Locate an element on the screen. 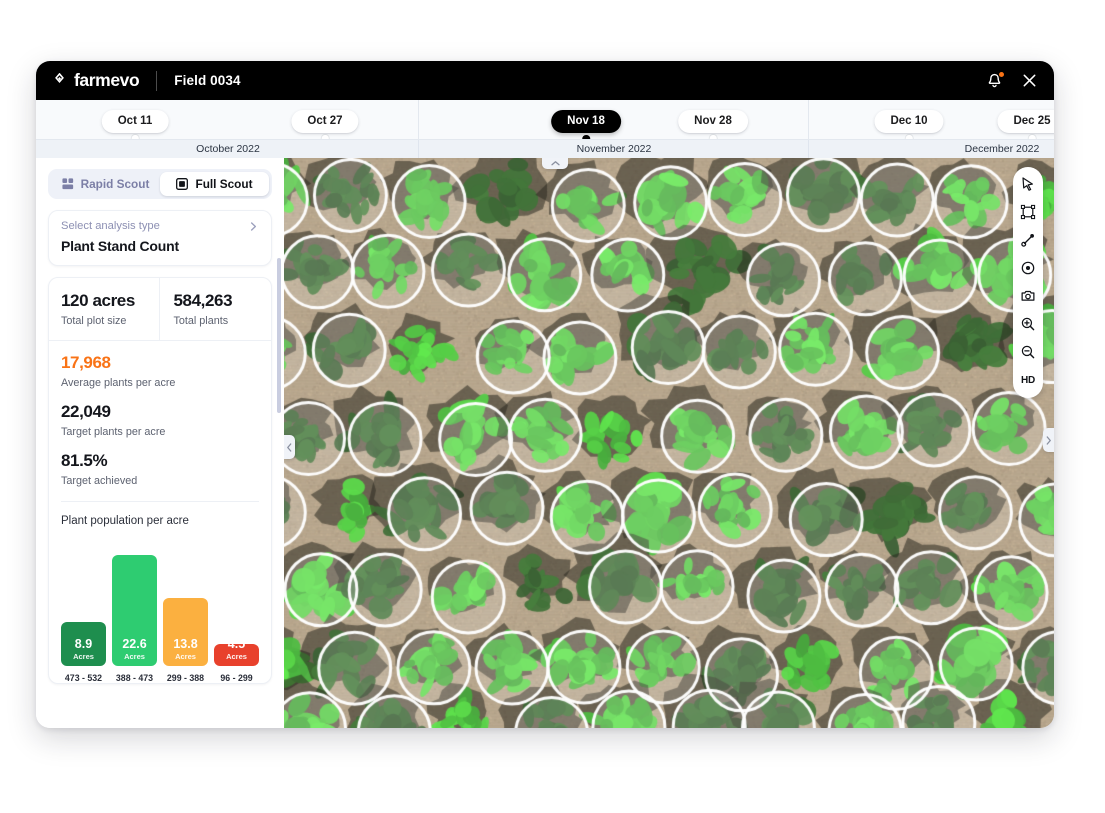 This screenshot has height=813, width=1105. chart-bar-column: 22.6 Acres is located at coordinates (134, 603).